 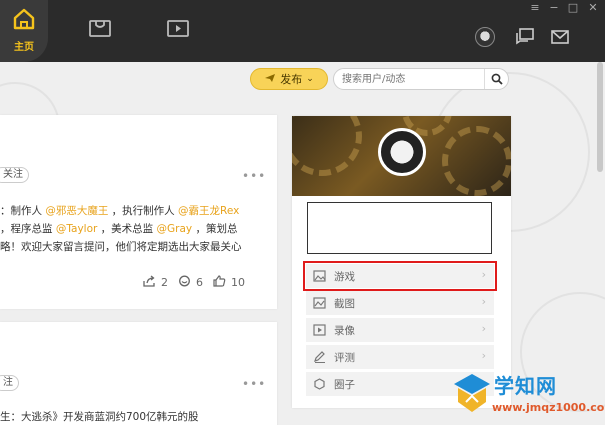 What do you see at coordinates (319, 330) in the screenshot?
I see `video-icon` at bounding box center [319, 330].